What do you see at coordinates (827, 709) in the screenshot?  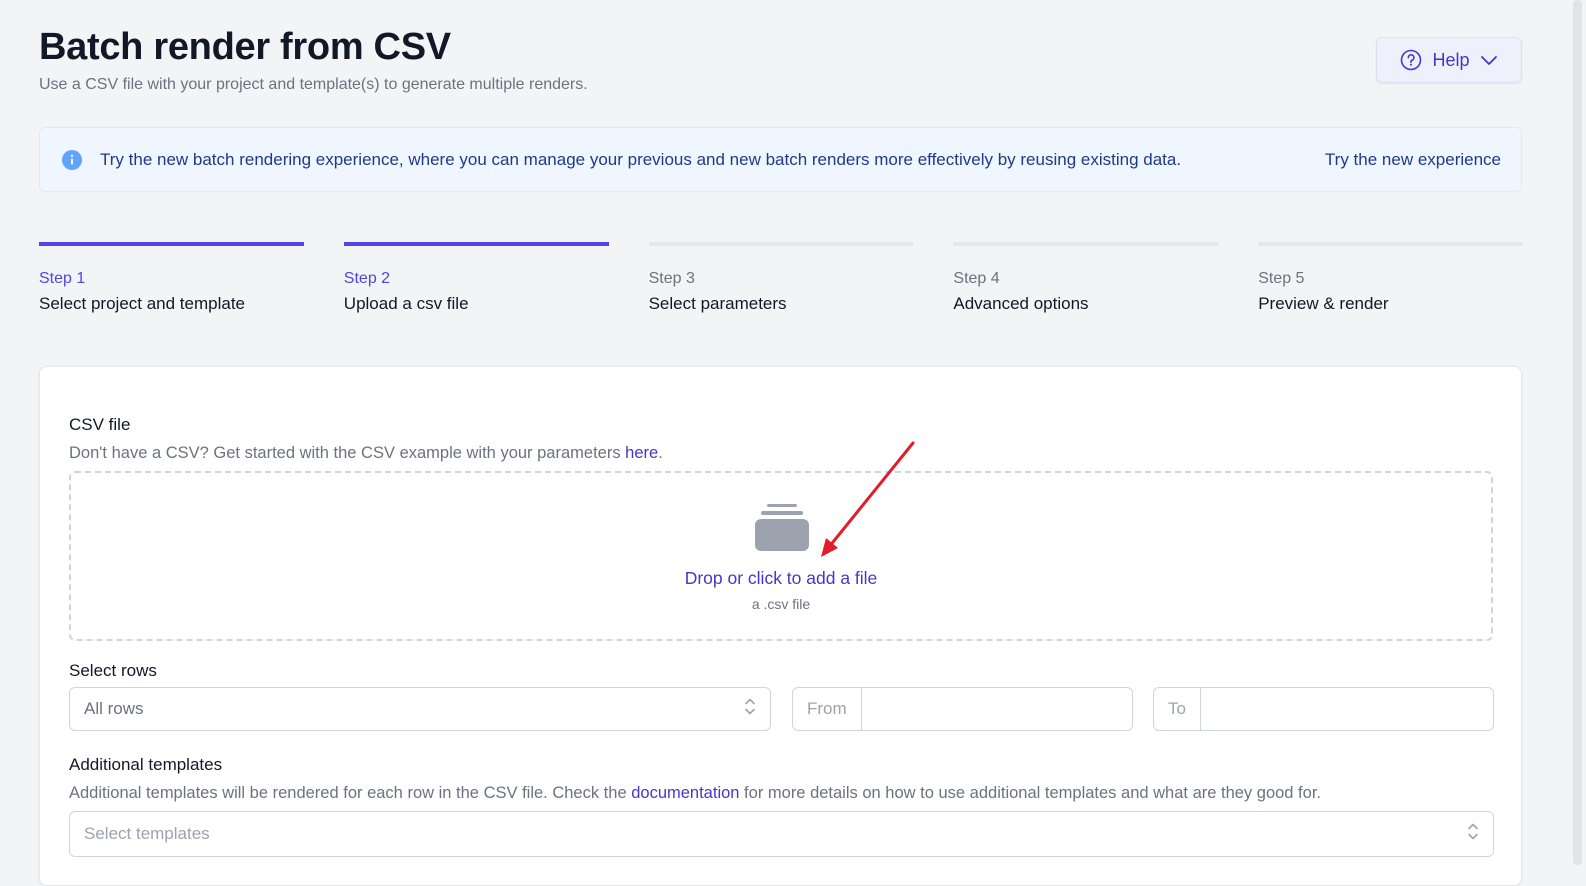 I see `from-addon-label: From` at bounding box center [827, 709].